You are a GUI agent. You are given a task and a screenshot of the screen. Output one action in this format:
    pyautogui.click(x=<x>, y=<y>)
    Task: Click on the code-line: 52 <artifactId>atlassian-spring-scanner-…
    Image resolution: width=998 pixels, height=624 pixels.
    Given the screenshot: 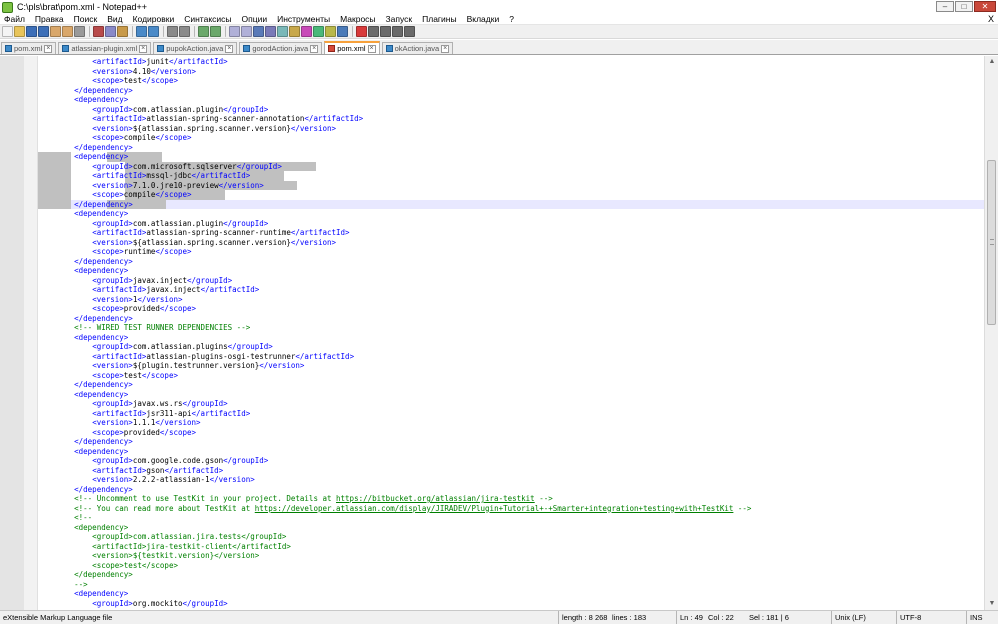 What is the action you would take?
    pyautogui.click(x=511, y=233)
    